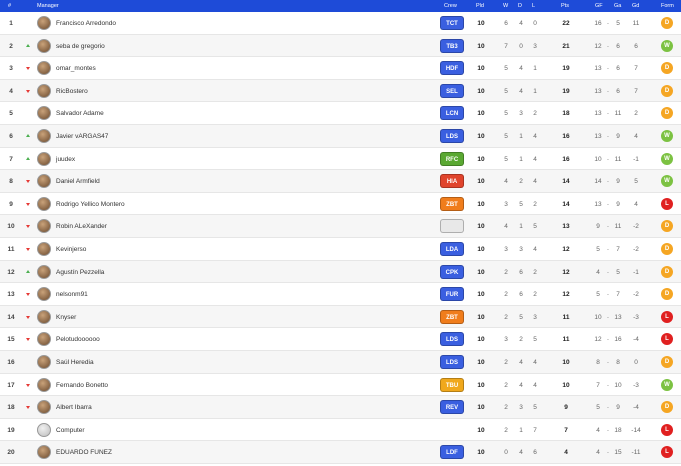 The image size is (681, 466). What do you see at coordinates (11, 362) in the screenshot?
I see `position: 16` at bounding box center [11, 362].